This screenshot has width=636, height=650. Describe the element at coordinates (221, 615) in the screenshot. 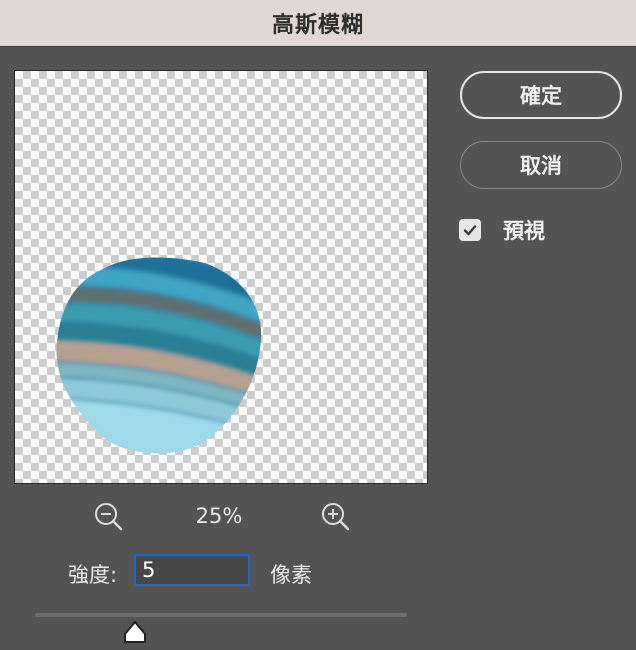

I see `strength-slider-track` at that location.